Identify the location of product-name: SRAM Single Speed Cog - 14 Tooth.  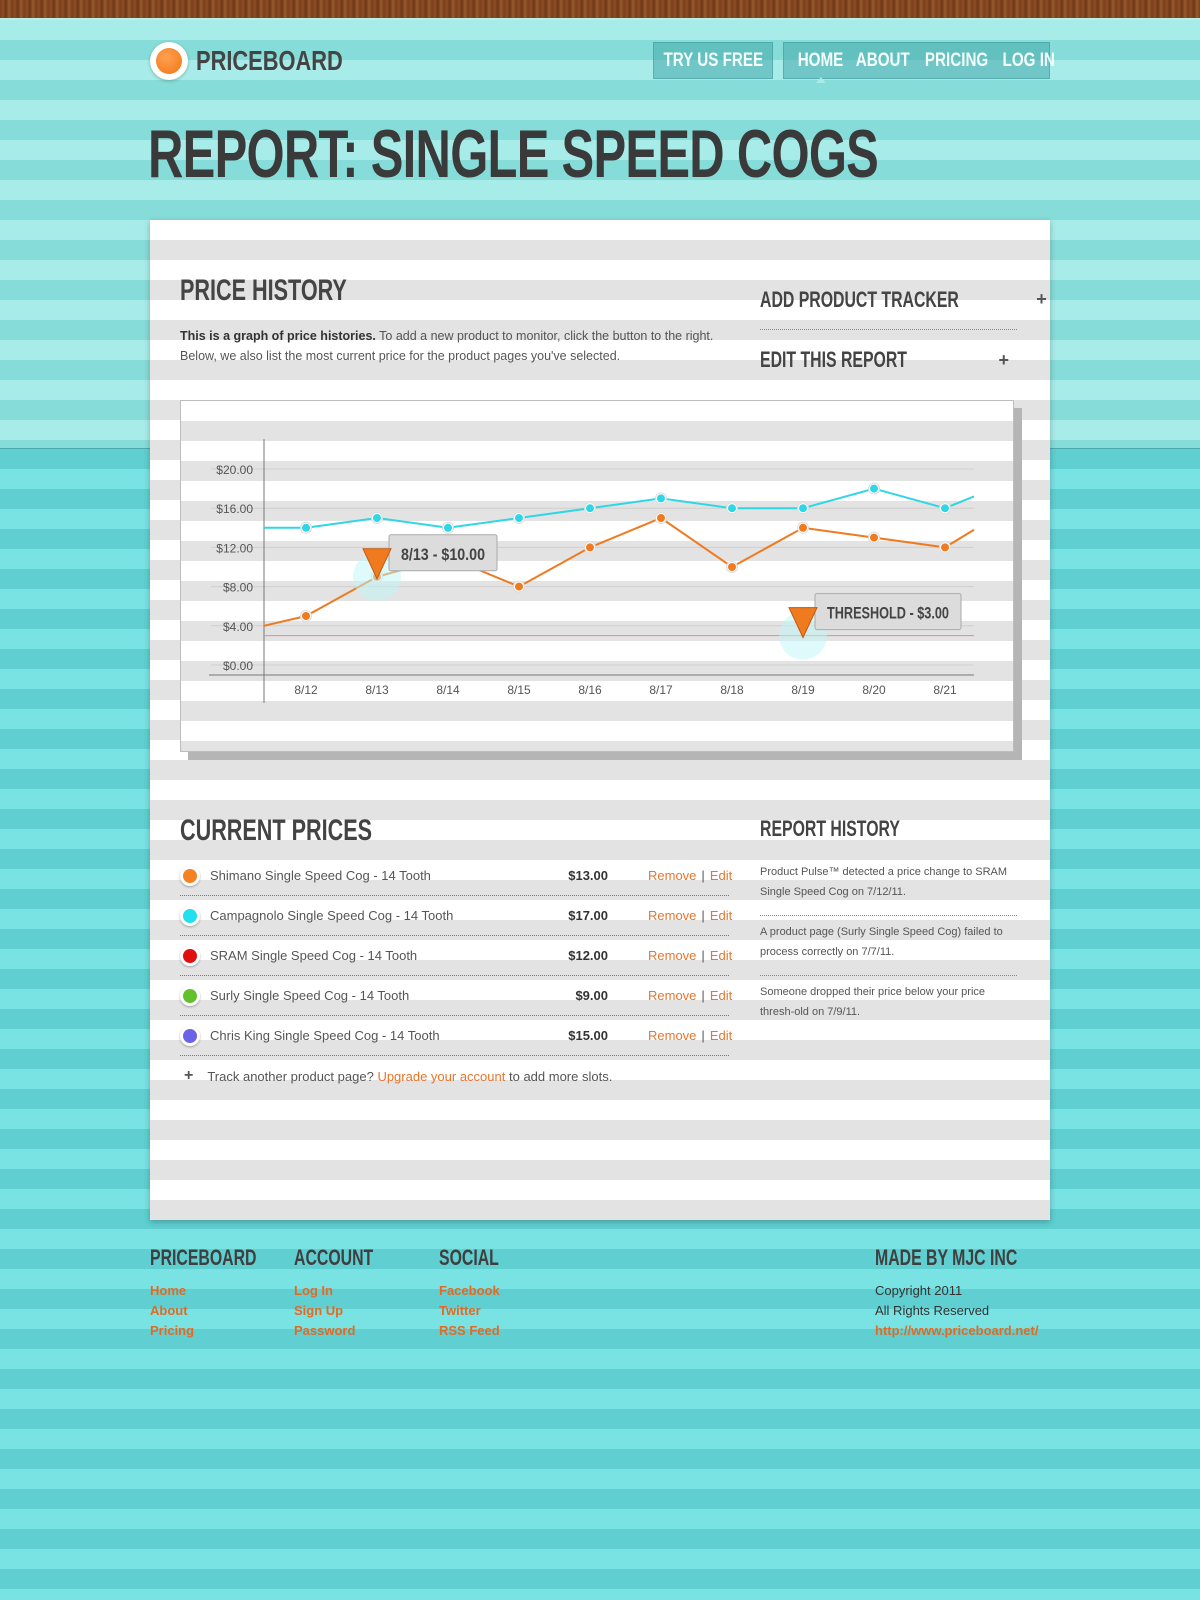
(314, 955).